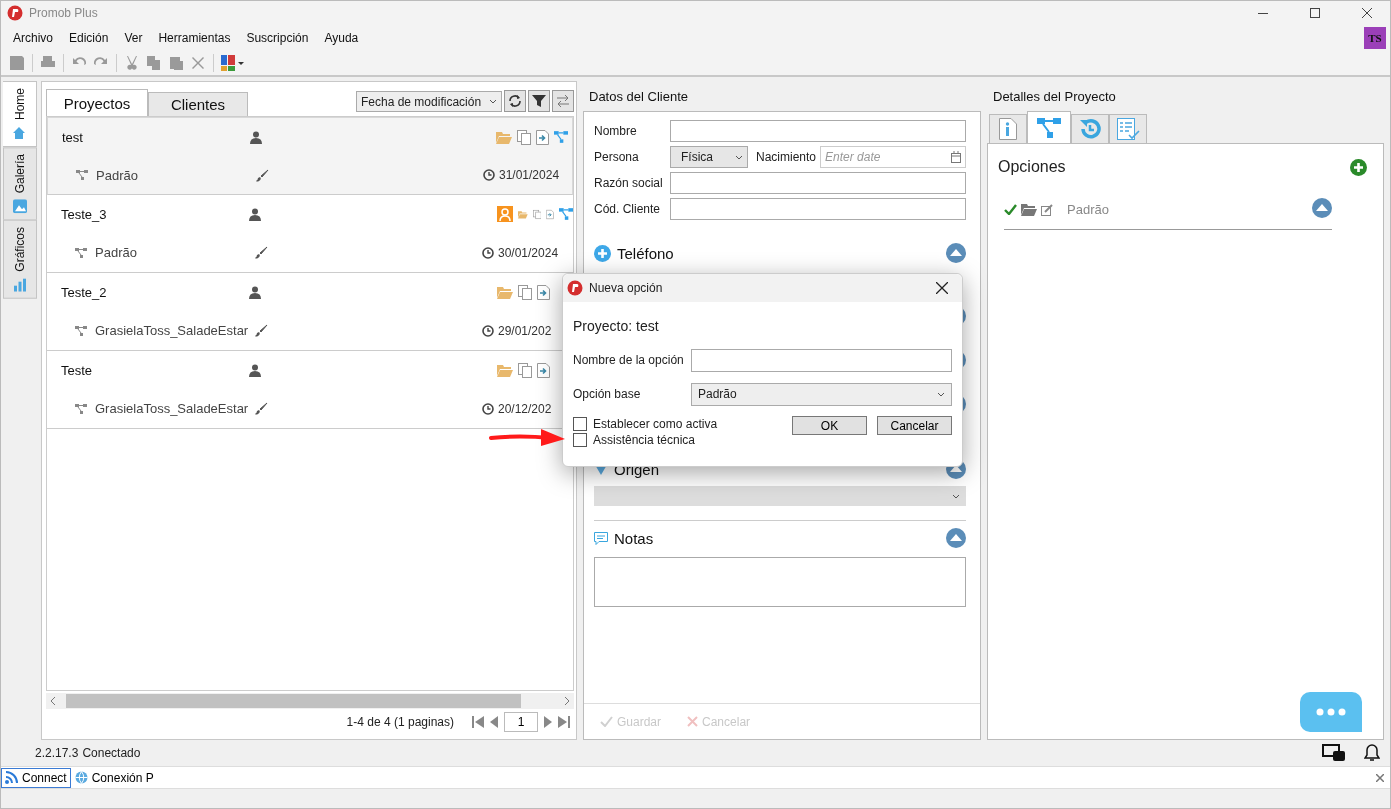 This screenshot has width=1391, height=809. What do you see at coordinates (517, 408) in the screenshot?
I see `modified-date: 20/12/202` at bounding box center [517, 408].